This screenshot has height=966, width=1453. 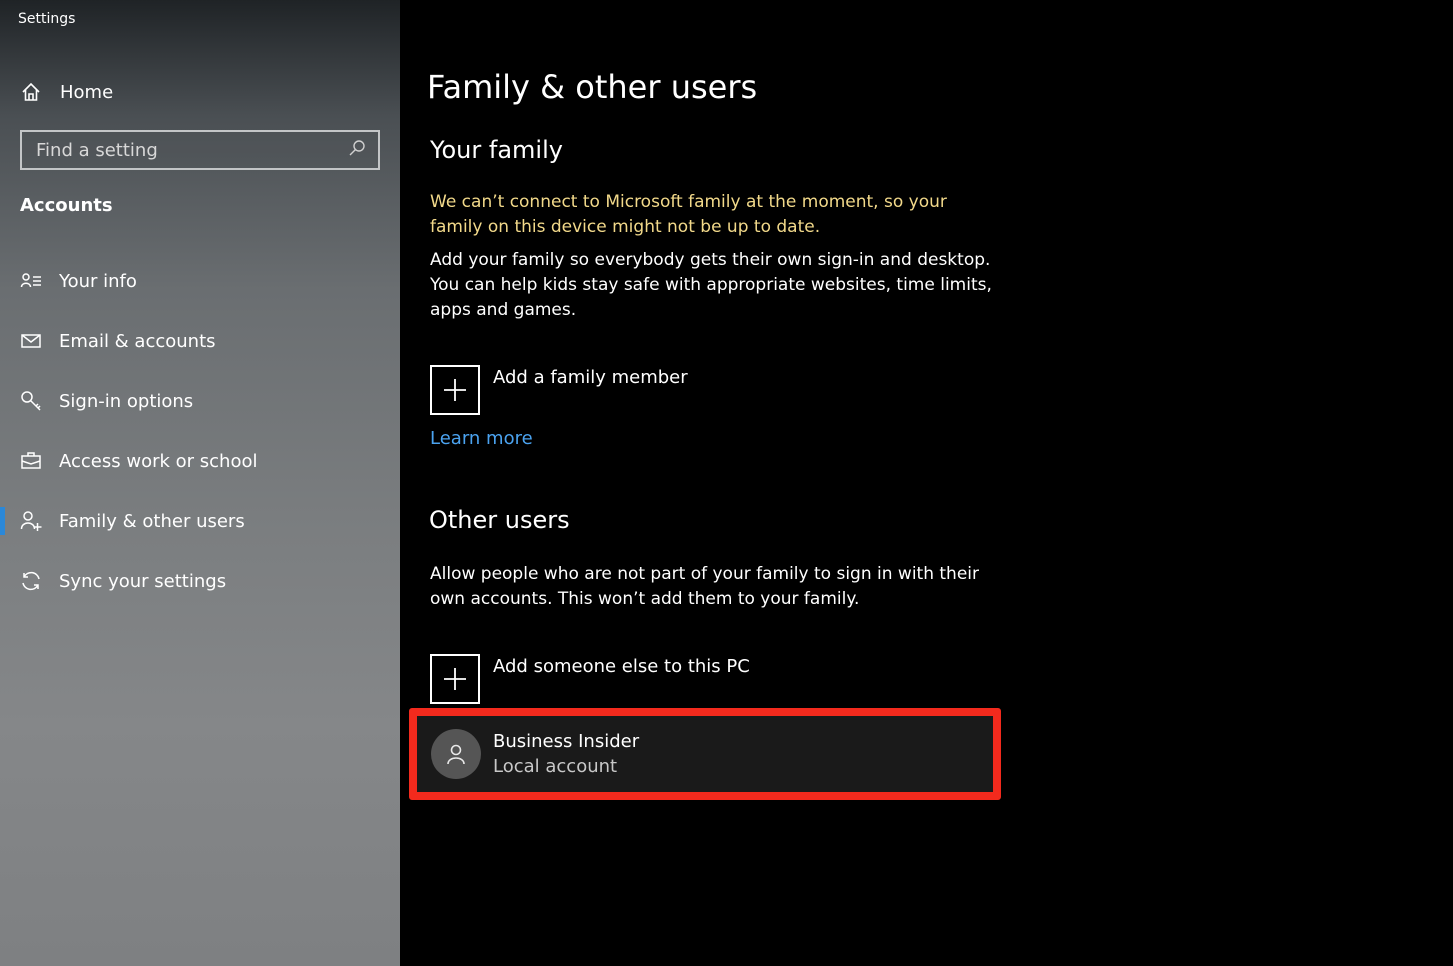 What do you see at coordinates (555, 766) in the screenshot?
I see `user-account-type: Local account` at bounding box center [555, 766].